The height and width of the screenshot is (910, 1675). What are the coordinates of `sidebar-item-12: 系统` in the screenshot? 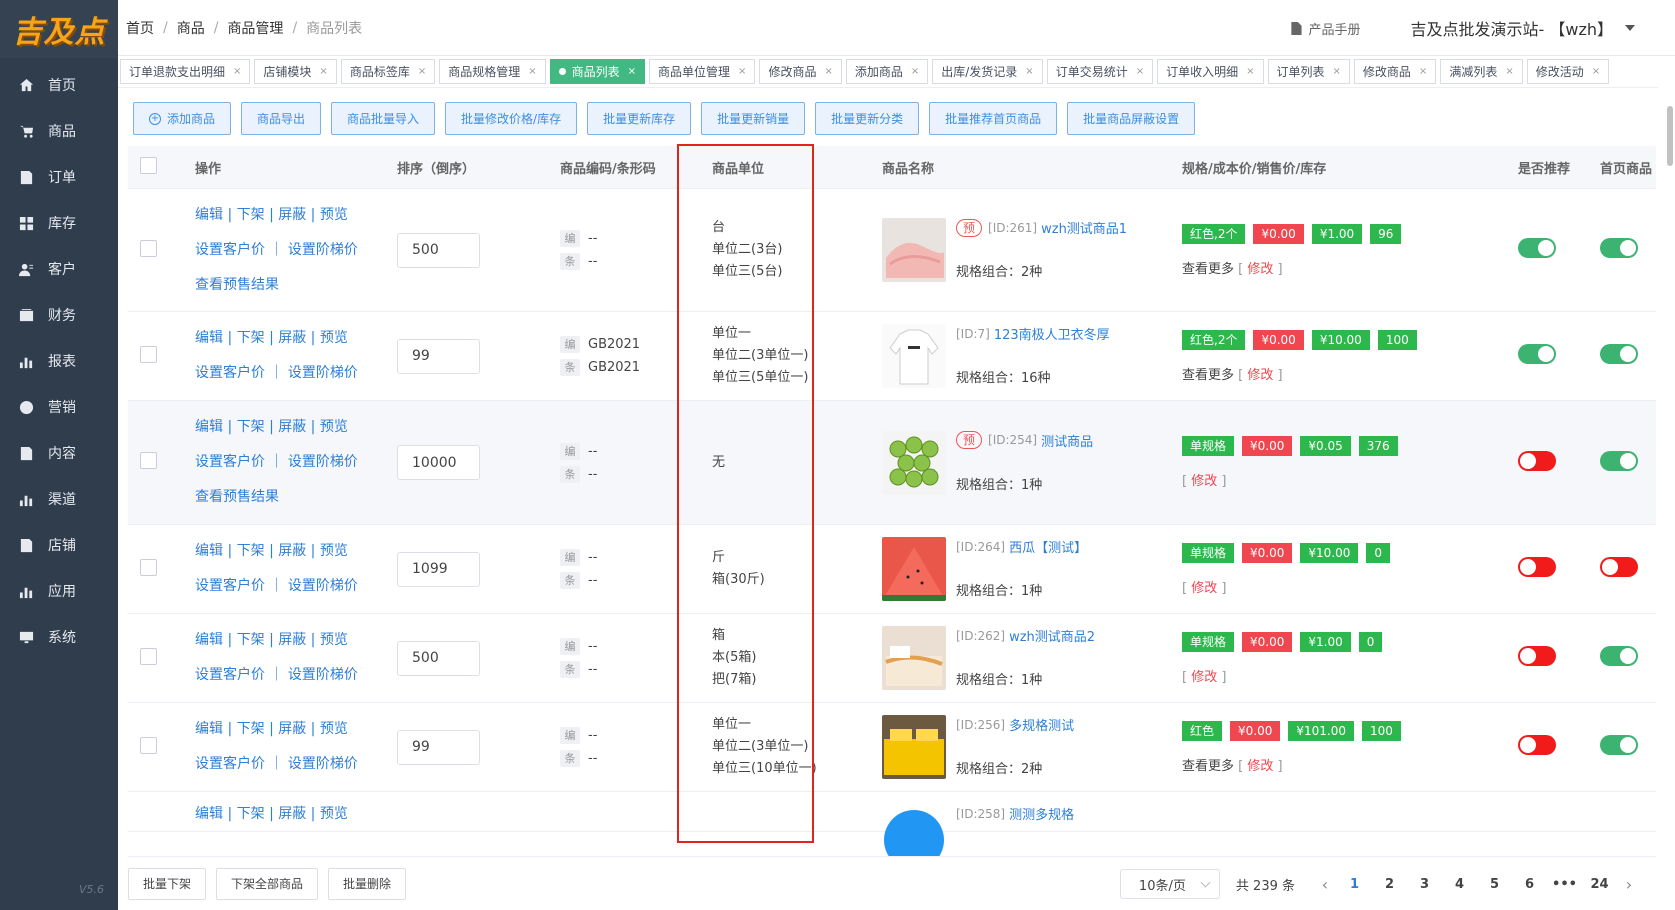 It's located at (59, 637).